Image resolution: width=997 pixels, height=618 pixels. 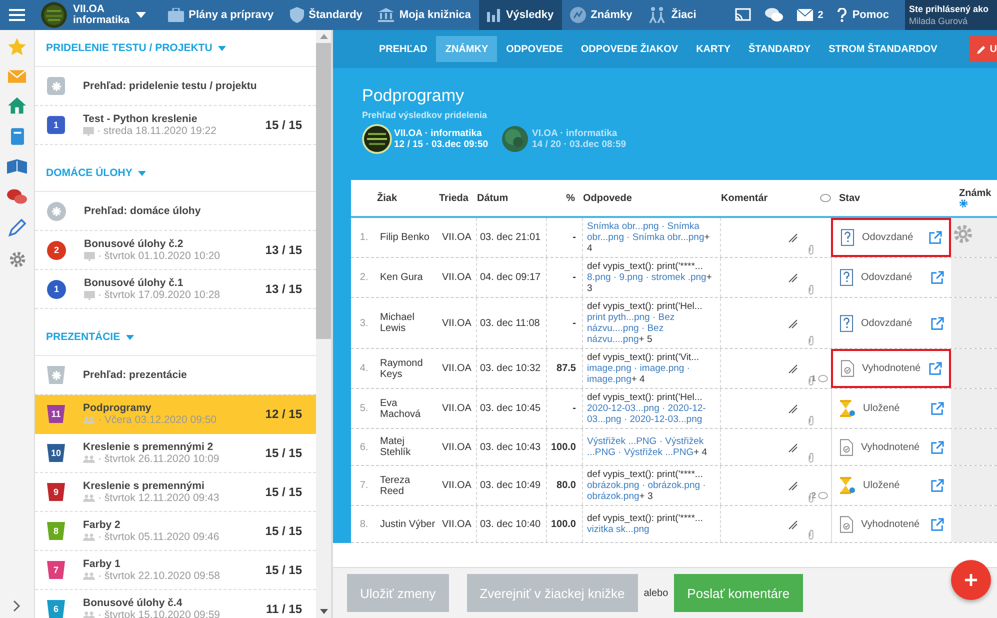 I want to click on grade-cell, so click(x=974, y=368).